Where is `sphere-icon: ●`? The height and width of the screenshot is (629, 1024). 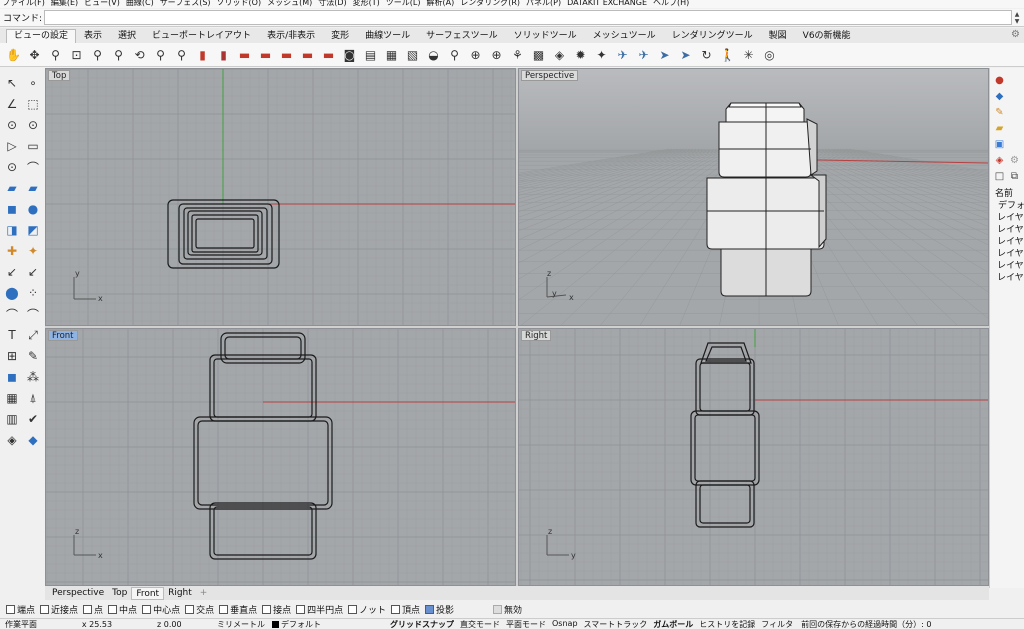
sphere-icon: ● is located at coordinates (33, 209).